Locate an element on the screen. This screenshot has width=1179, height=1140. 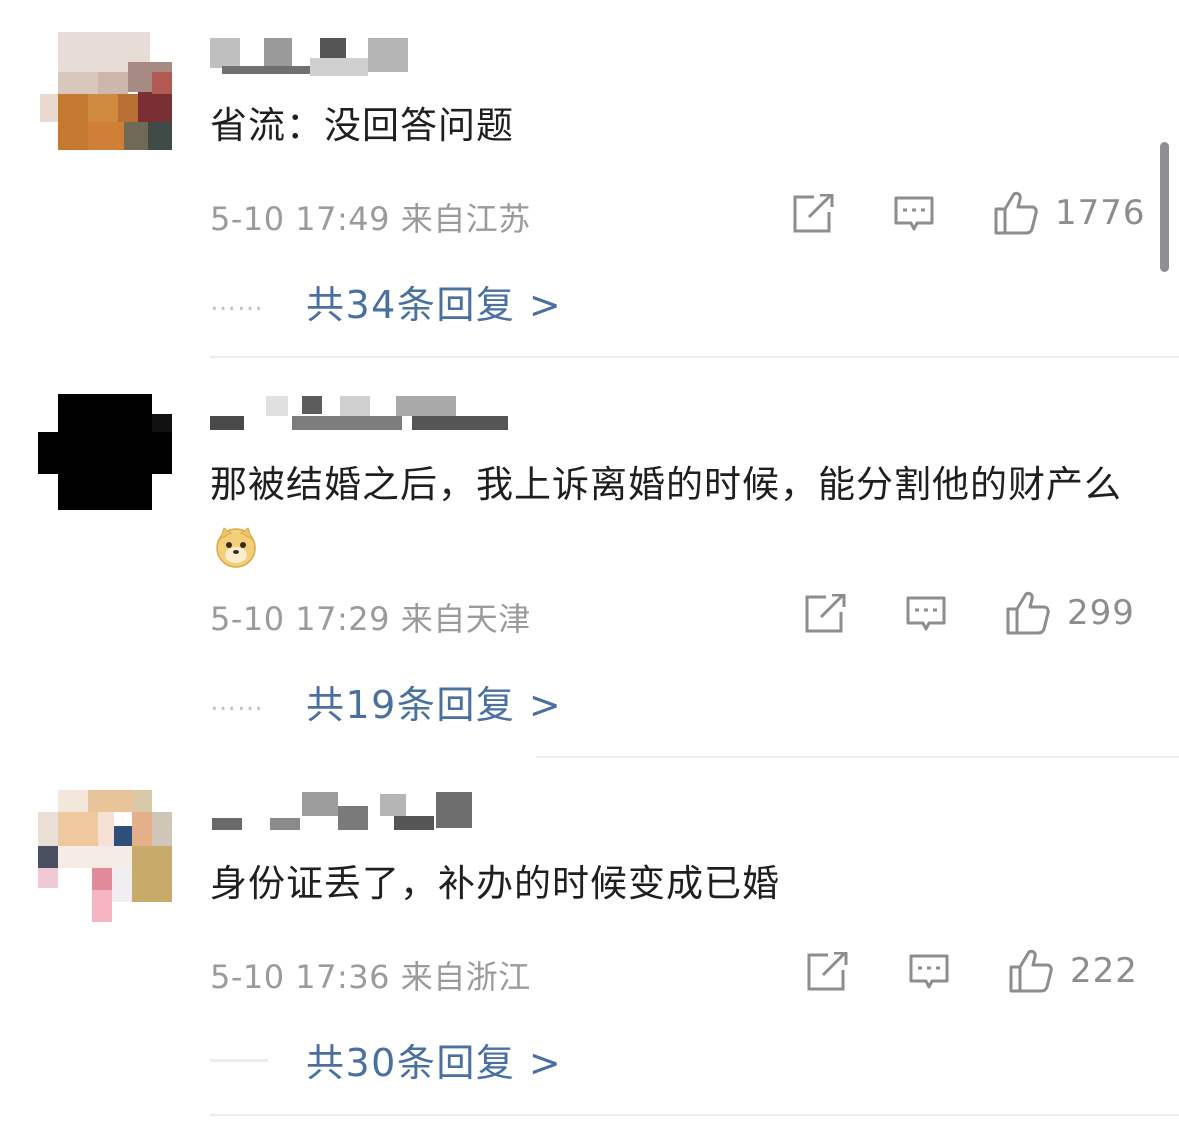
comment-text-content: 那被结婚之后，我上诉离婚的时候，能分割他的财产么 is located at coordinates (666, 484).